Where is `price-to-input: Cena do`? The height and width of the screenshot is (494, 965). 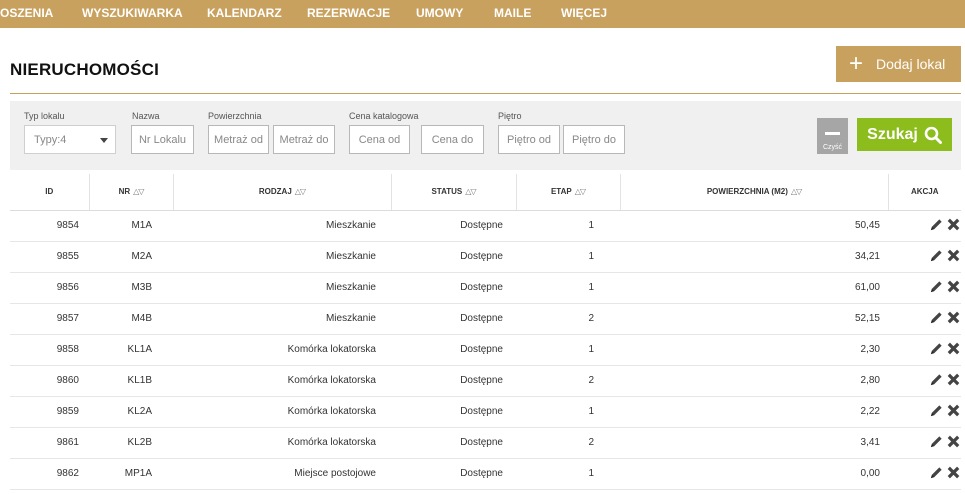 price-to-input: Cena do is located at coordinates (452, 139).